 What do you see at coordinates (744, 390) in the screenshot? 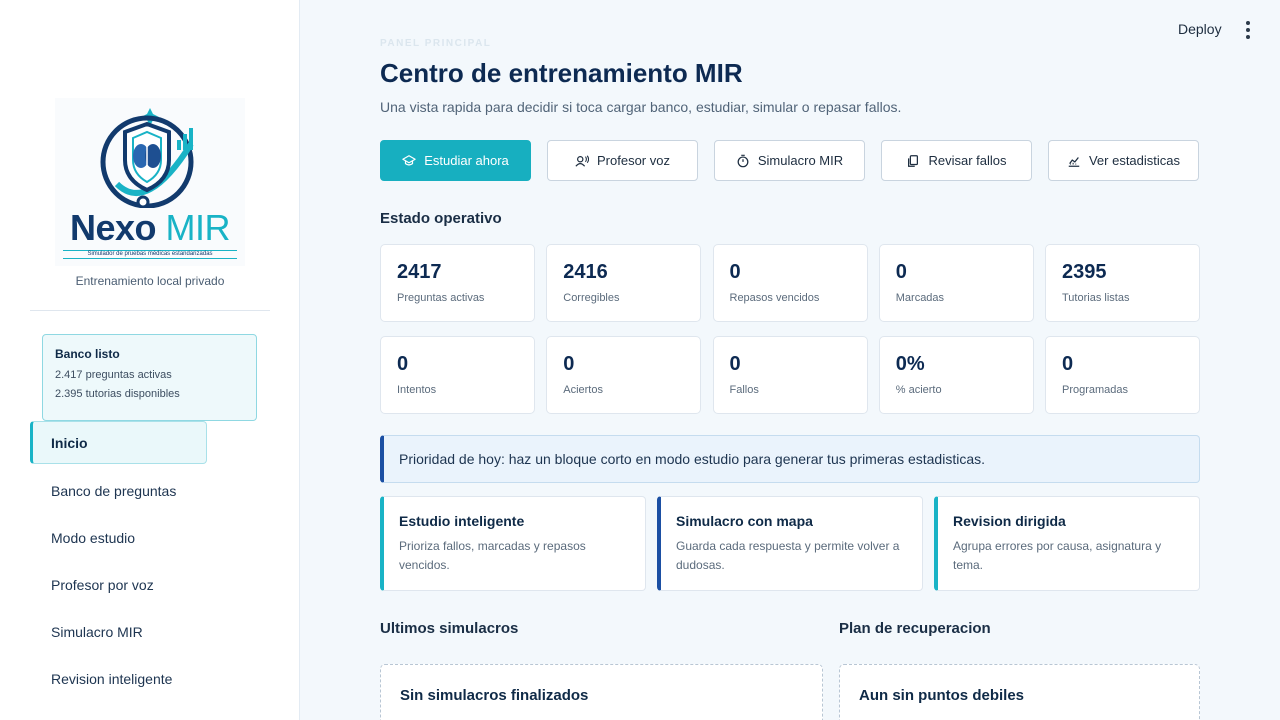
I see `stat-label: Fallos` at bounding box center [744, 390].